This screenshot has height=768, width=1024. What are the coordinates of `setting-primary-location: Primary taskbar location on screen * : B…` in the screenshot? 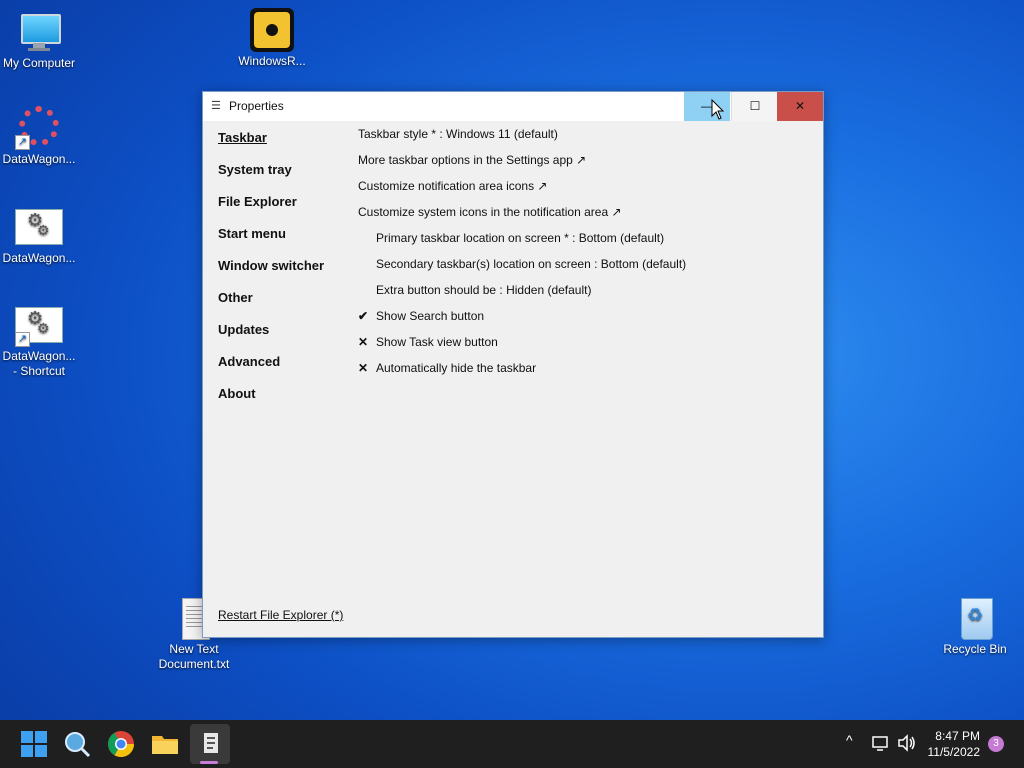 It's located at (585, 243).